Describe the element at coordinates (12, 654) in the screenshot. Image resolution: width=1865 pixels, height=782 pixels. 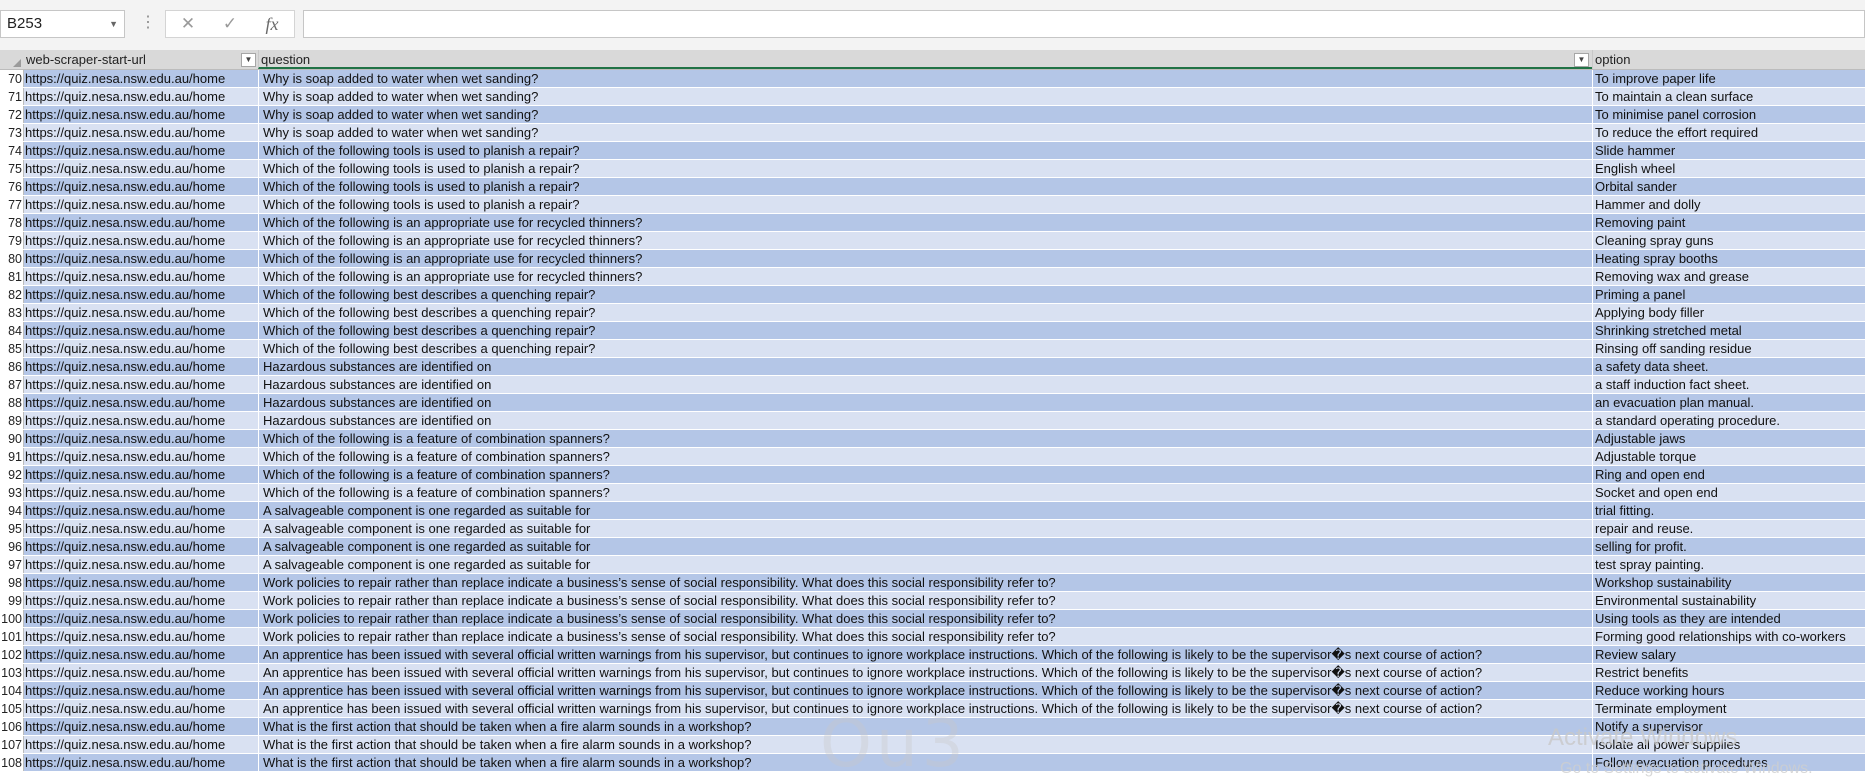
I see `row-number: 102` at that location.